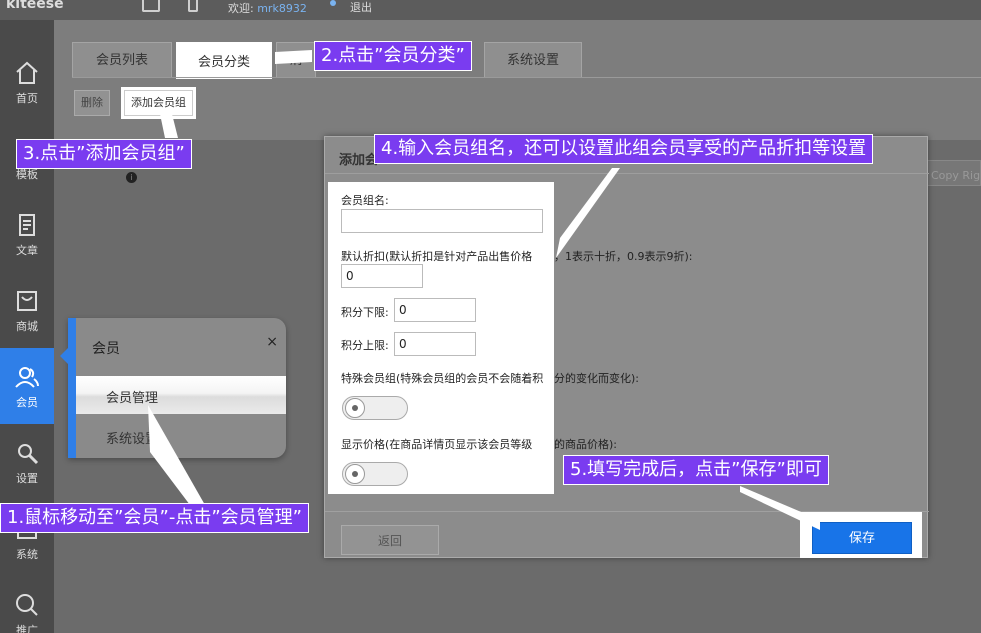 The image size is (981, 633). Describe the element at coordinates (624, 149) in the screenshot. I see `callout-step4: 4.输入会员组名，还可以设置此组会员享受的产品折扣等设置` at that location.